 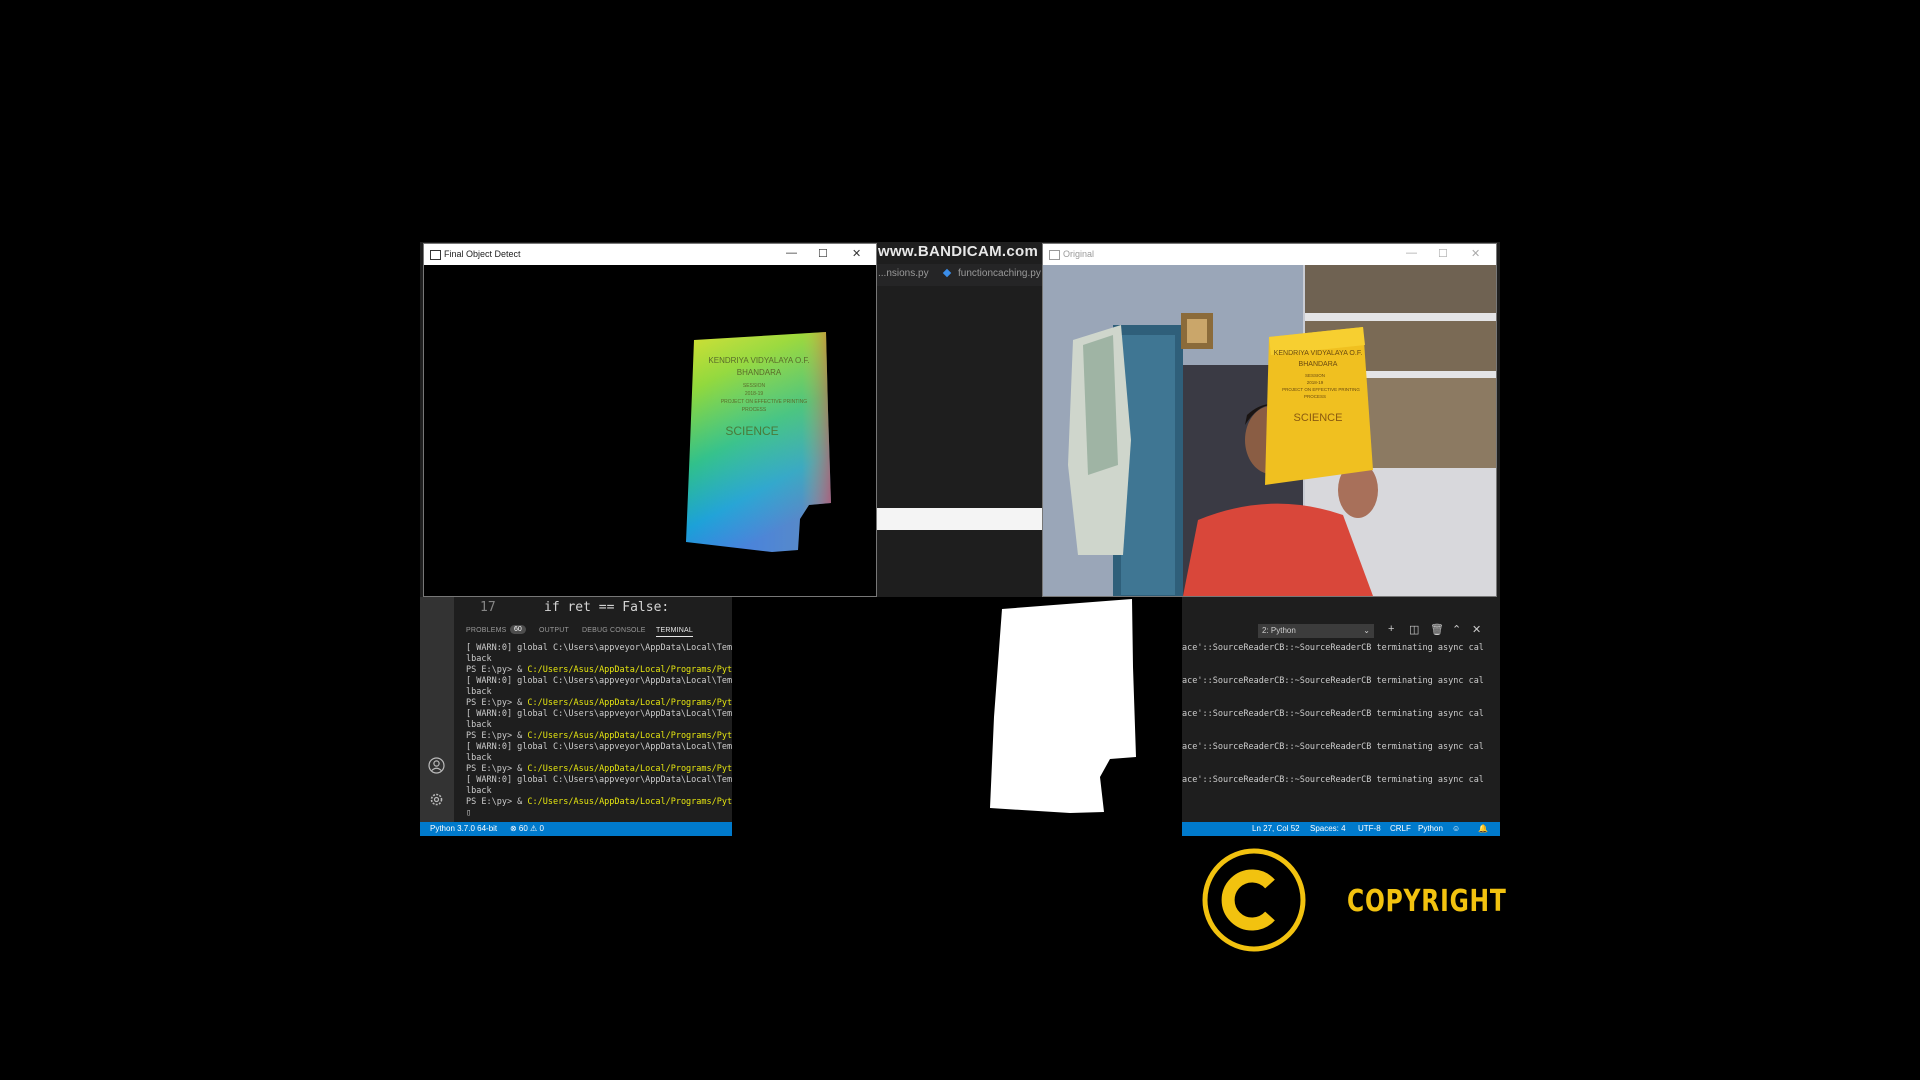 I want to click on tab-output: OUTPUT, so click(x=554, y=630).